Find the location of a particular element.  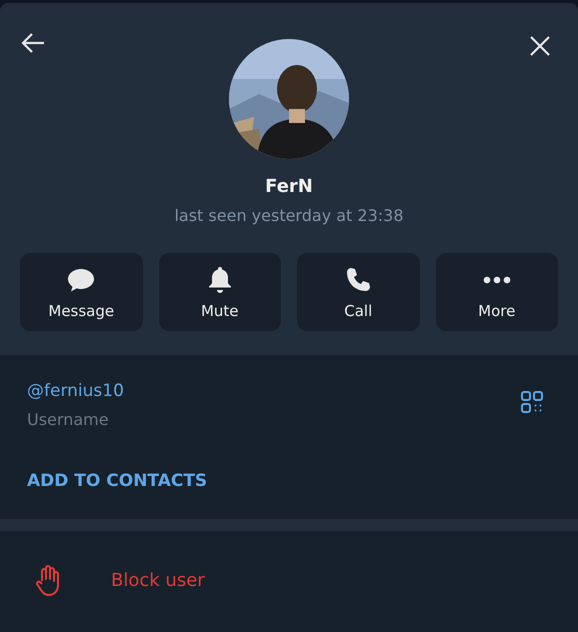

phone-icon is located at coordinates (358, 280).